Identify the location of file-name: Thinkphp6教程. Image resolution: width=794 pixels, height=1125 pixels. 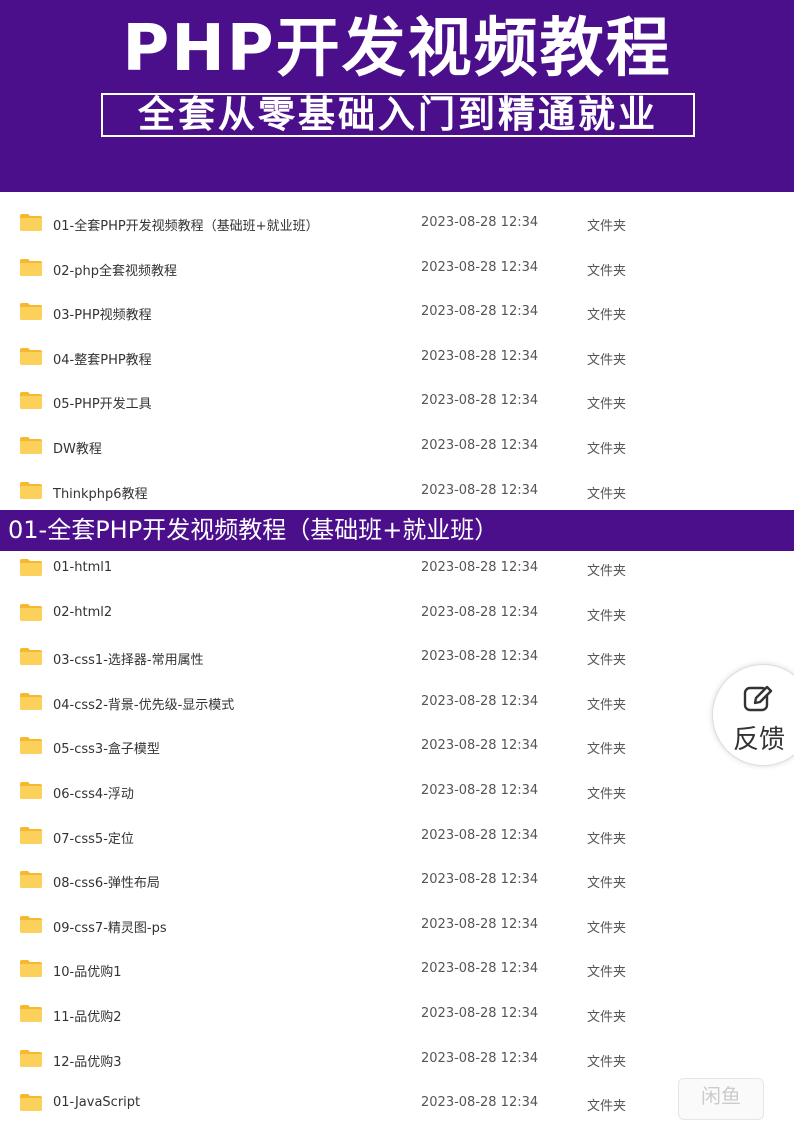
(100, 494).